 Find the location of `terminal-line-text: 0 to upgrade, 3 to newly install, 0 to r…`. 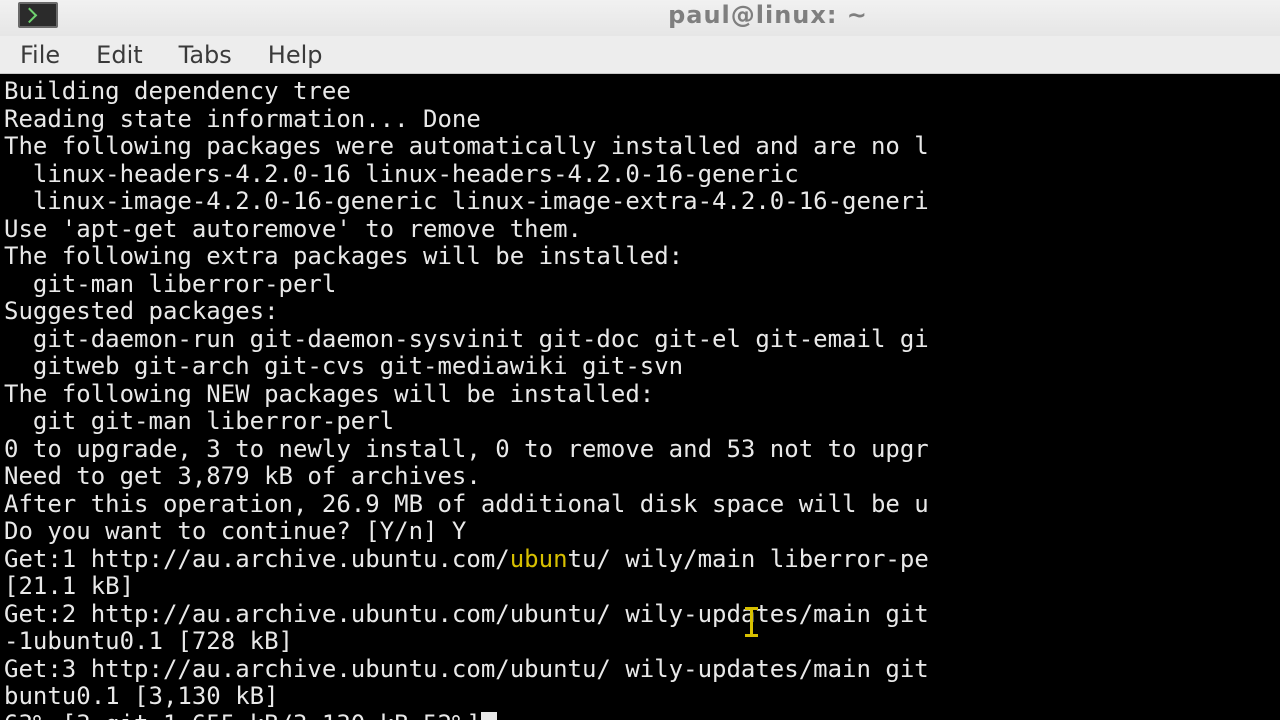

terminal-line-text: 0 to upgrade, 3 to newly install, 0 to r… is located at coordinates (466, 448).